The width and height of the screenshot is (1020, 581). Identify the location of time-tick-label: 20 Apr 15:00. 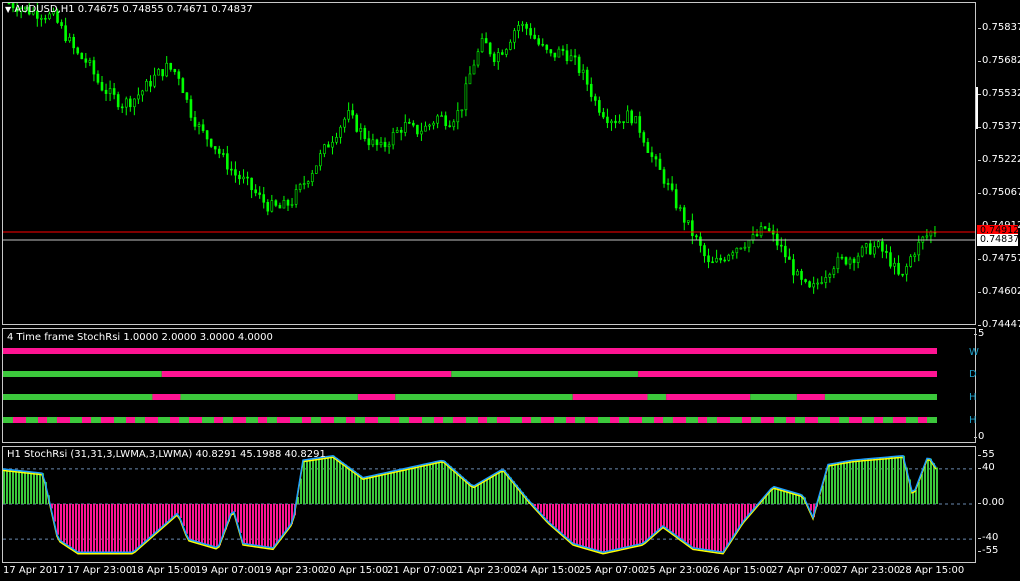
(356, 570).